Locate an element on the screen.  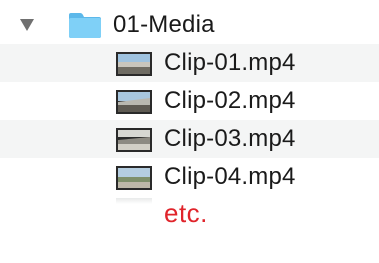
folder-row: 01-Media is located at coordinates (189, 25).